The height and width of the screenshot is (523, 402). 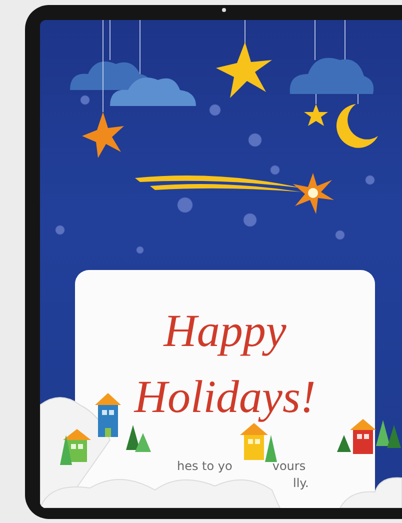 I want to click on greeting-title: Holidays!, so click(x=225, y=397).